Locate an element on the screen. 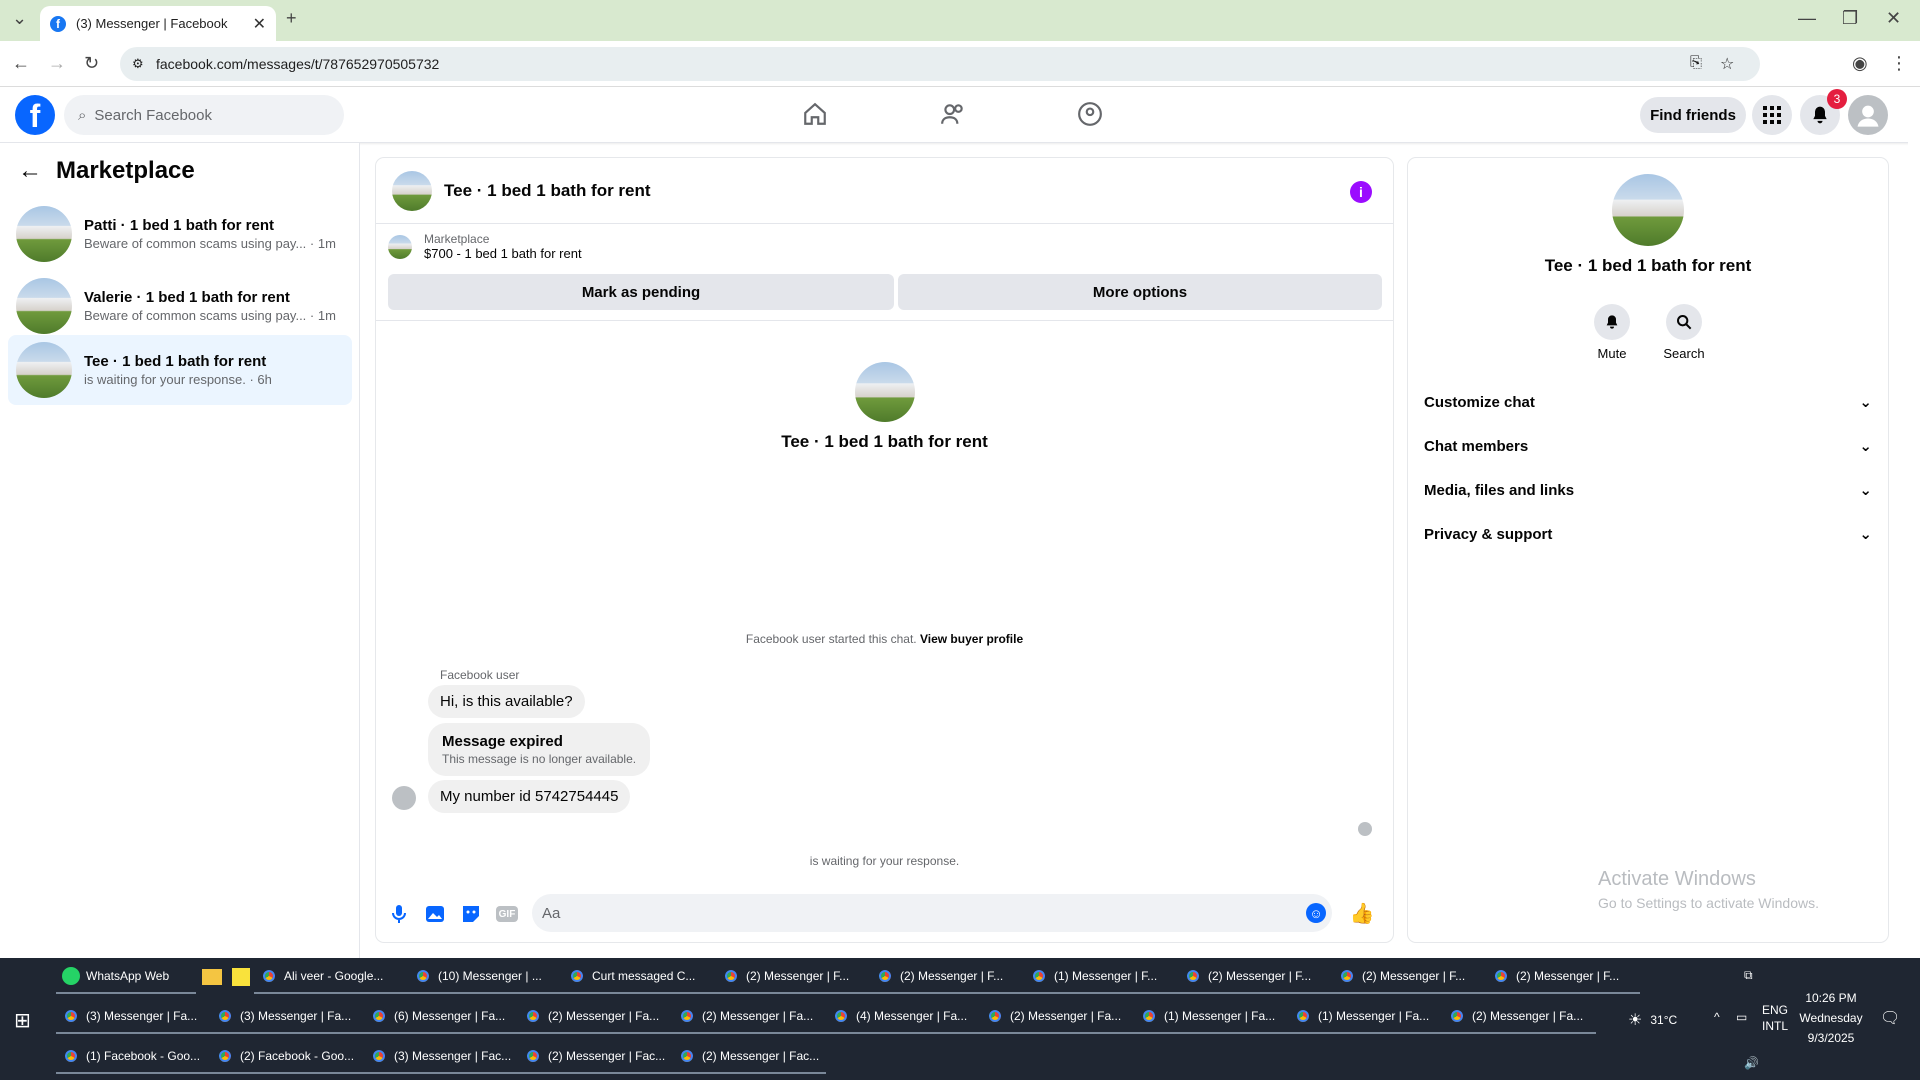 The height and width of the screenshot is (1080, 1920). sticker-icon is located at coordinates (471, 914).